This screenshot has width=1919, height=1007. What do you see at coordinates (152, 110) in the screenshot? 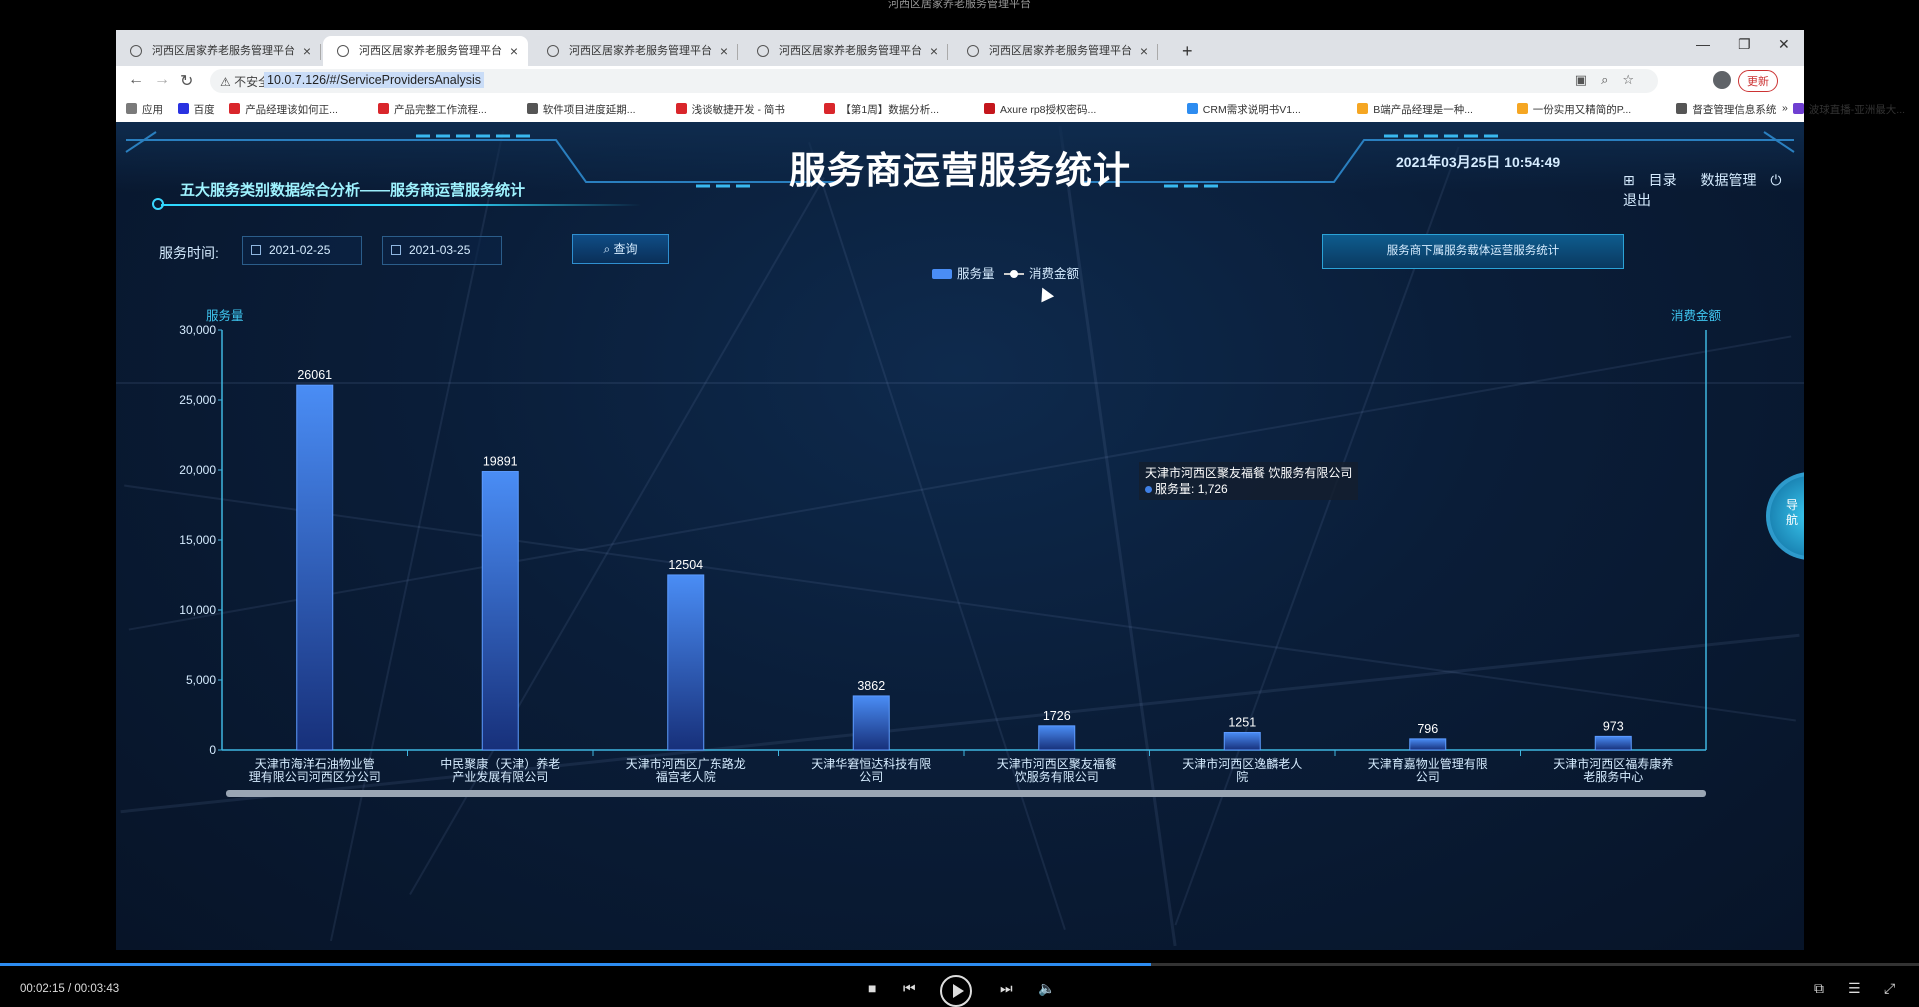
I see `bookmark-label: 应用` at bounding box center [152, 110].